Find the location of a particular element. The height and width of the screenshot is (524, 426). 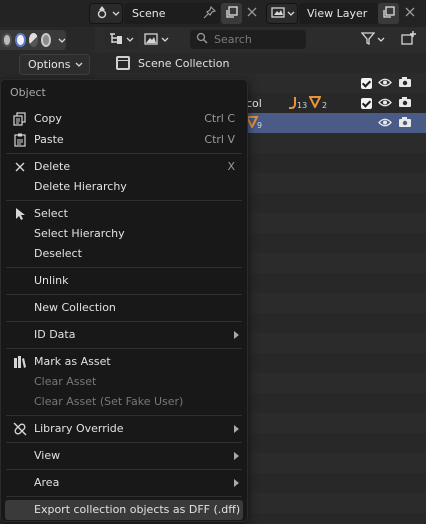

menu-item-label: Clear Asset is located at coordinates (65, 381).